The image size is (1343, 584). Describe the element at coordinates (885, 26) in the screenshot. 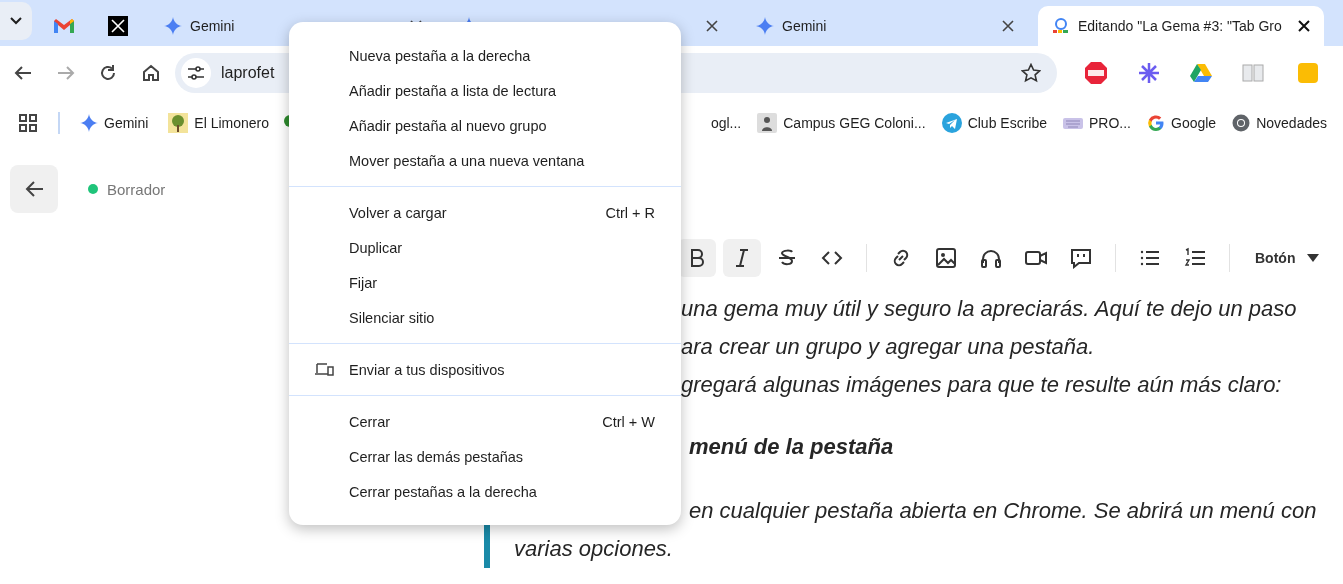

I see `browser-tab: Gemini` at that location.